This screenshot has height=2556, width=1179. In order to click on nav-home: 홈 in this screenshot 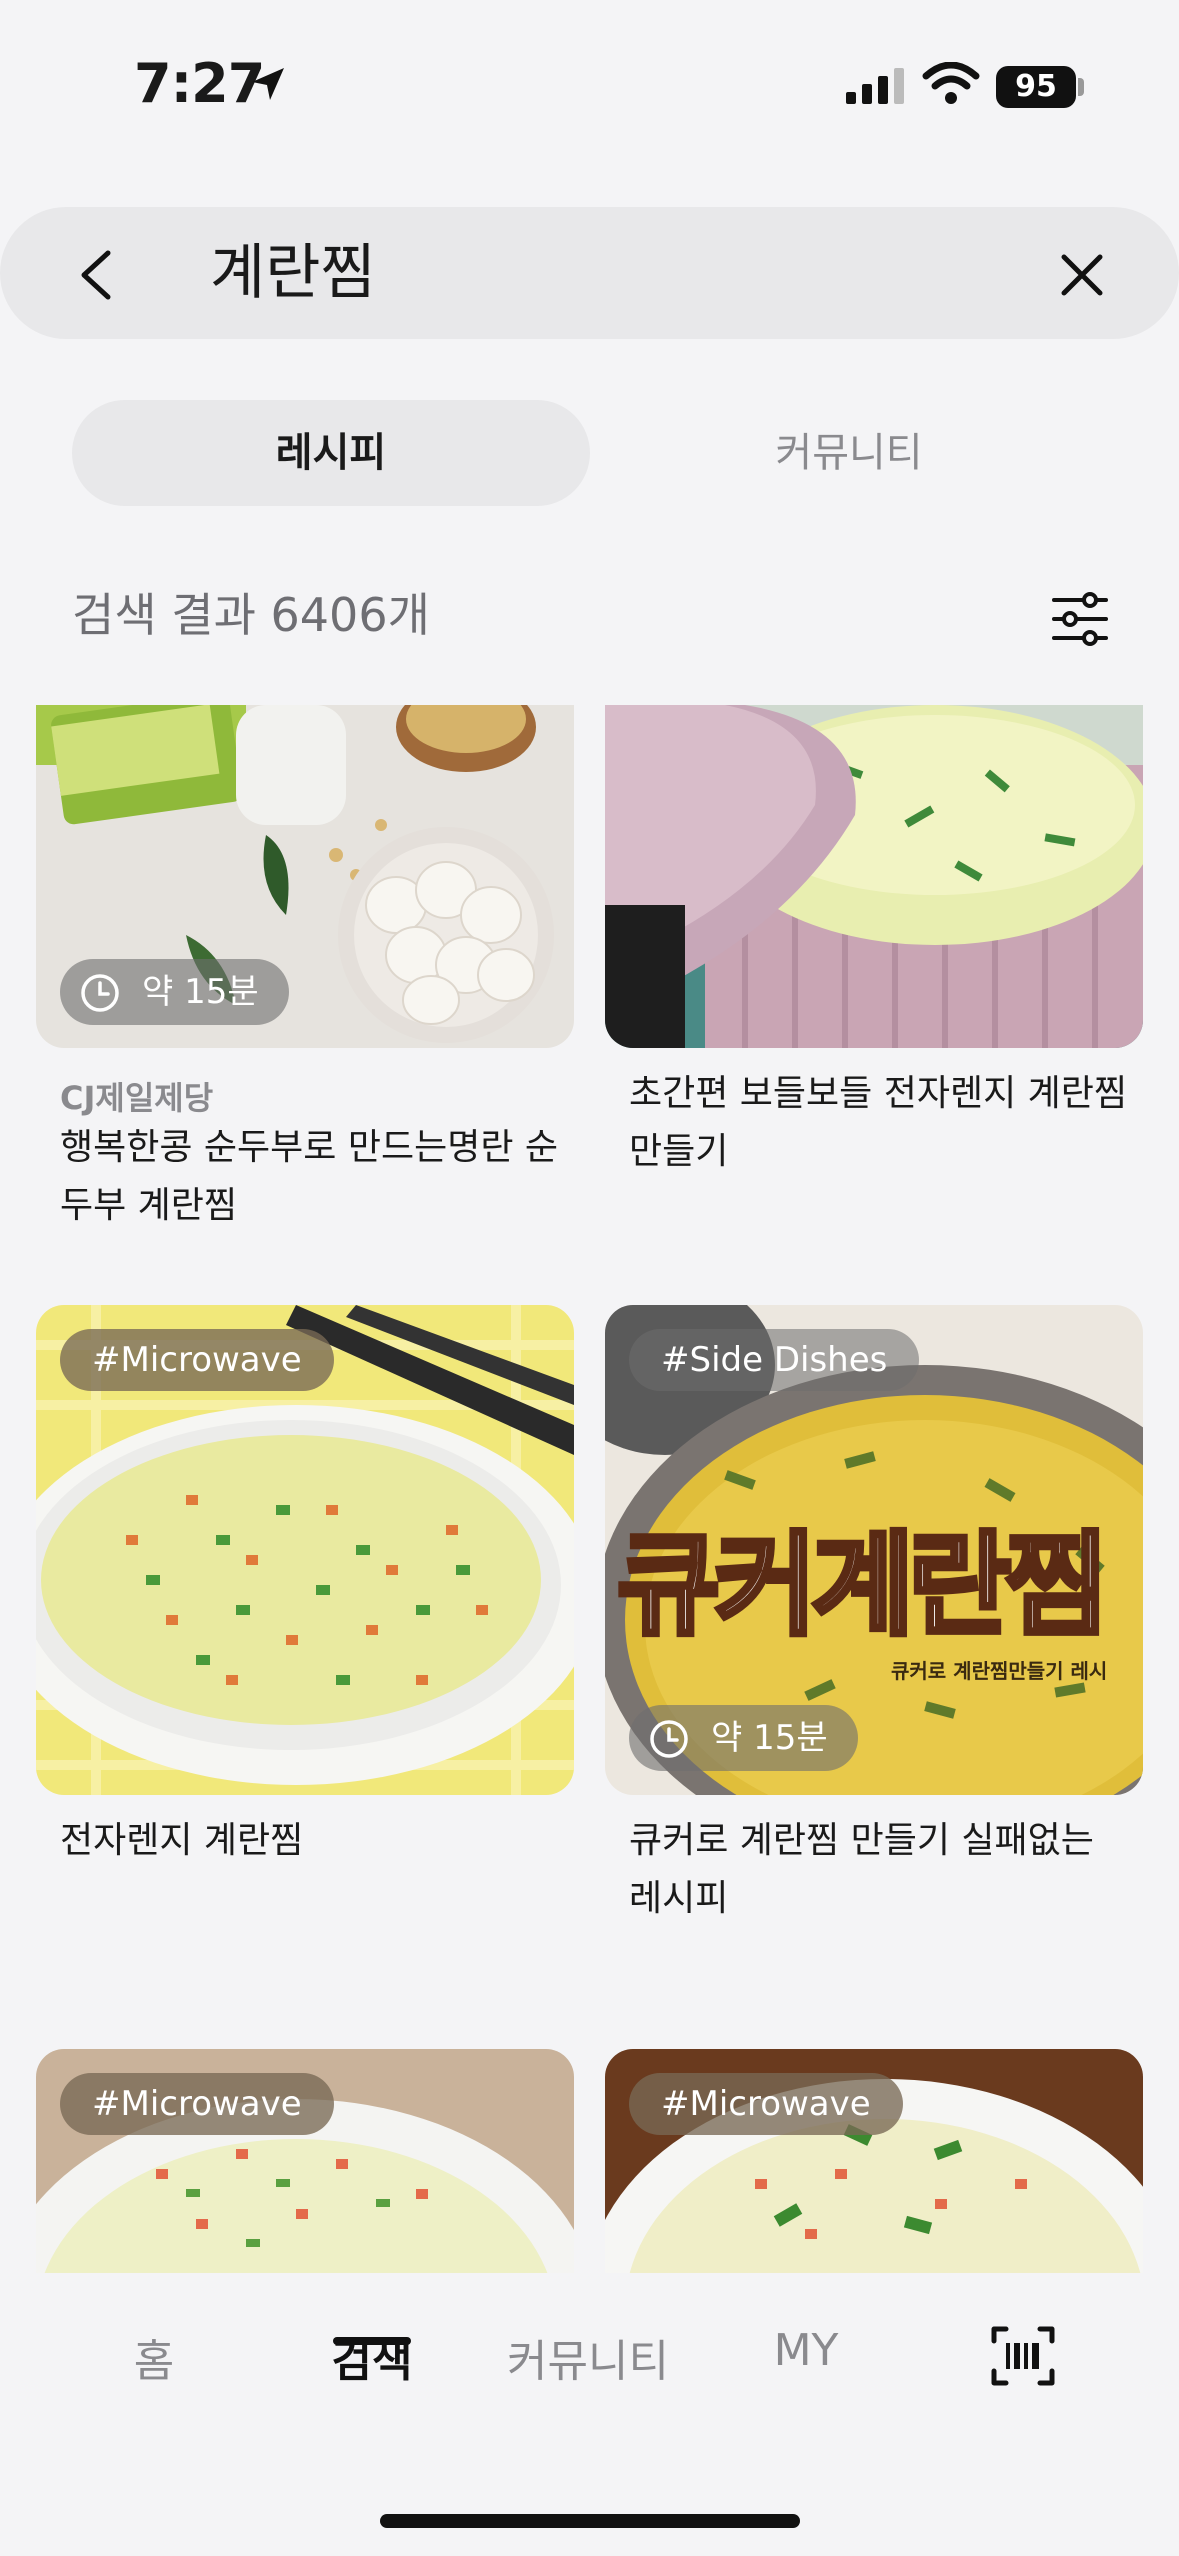, I will do `click(154, 2357)`.